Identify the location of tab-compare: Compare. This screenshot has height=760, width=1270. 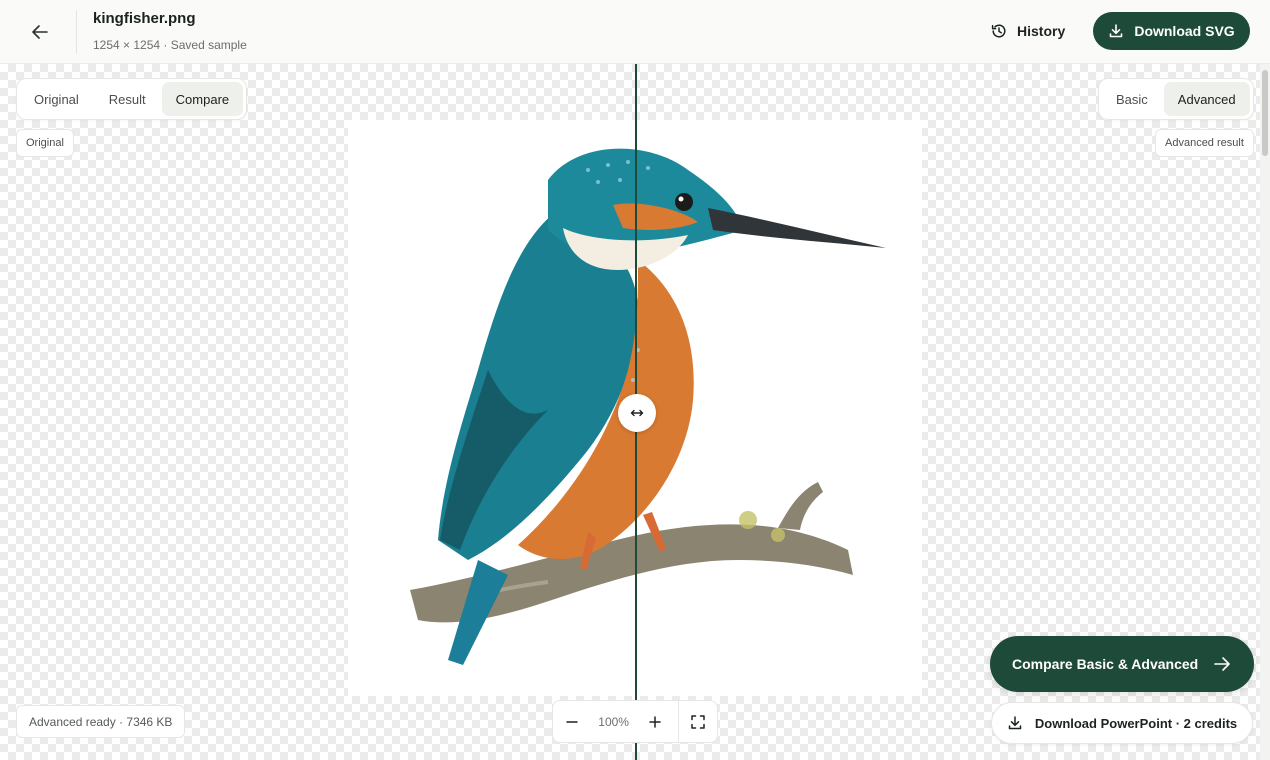
(202, 99).